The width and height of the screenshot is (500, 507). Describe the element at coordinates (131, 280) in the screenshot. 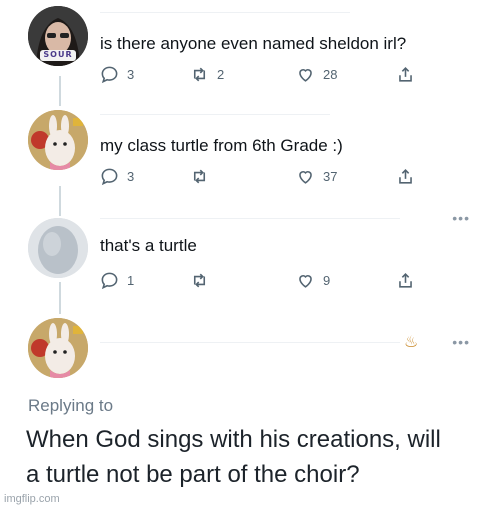

I see `reply-count: 1` at that location.